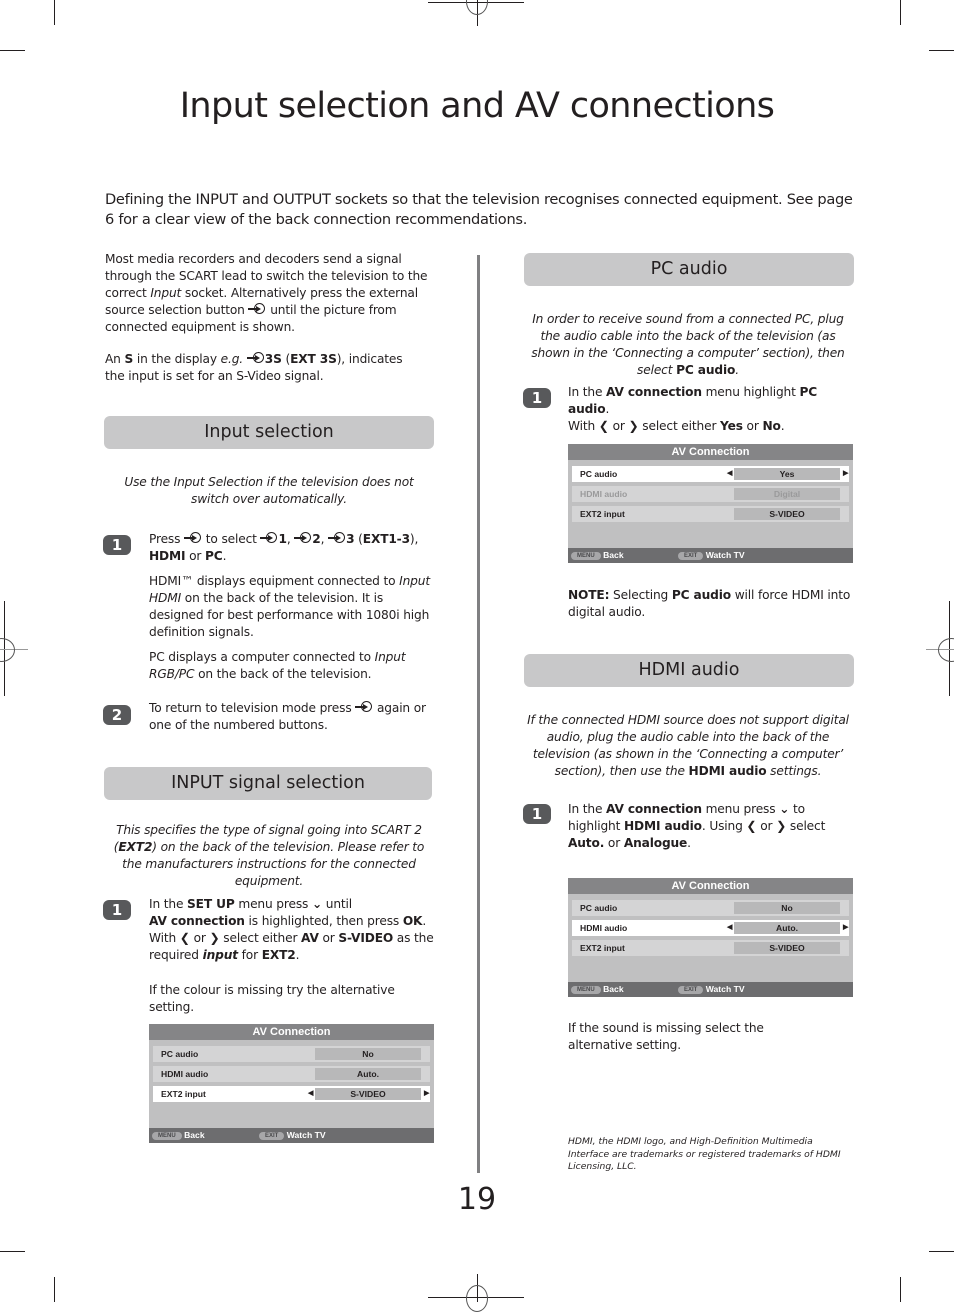 The image size is (954, 1312). What do you see at coordinates (710, 494) in the screenshot?
I see `menu-row-hdmi-audio: HDMI audio Digital` at bounding box center [710, 494].